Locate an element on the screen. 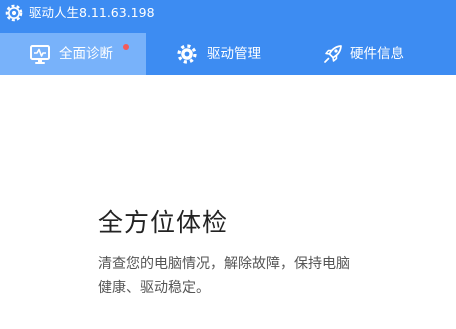  description-line: 健康、驱动稳定。 is located at coordinates (154, 288).